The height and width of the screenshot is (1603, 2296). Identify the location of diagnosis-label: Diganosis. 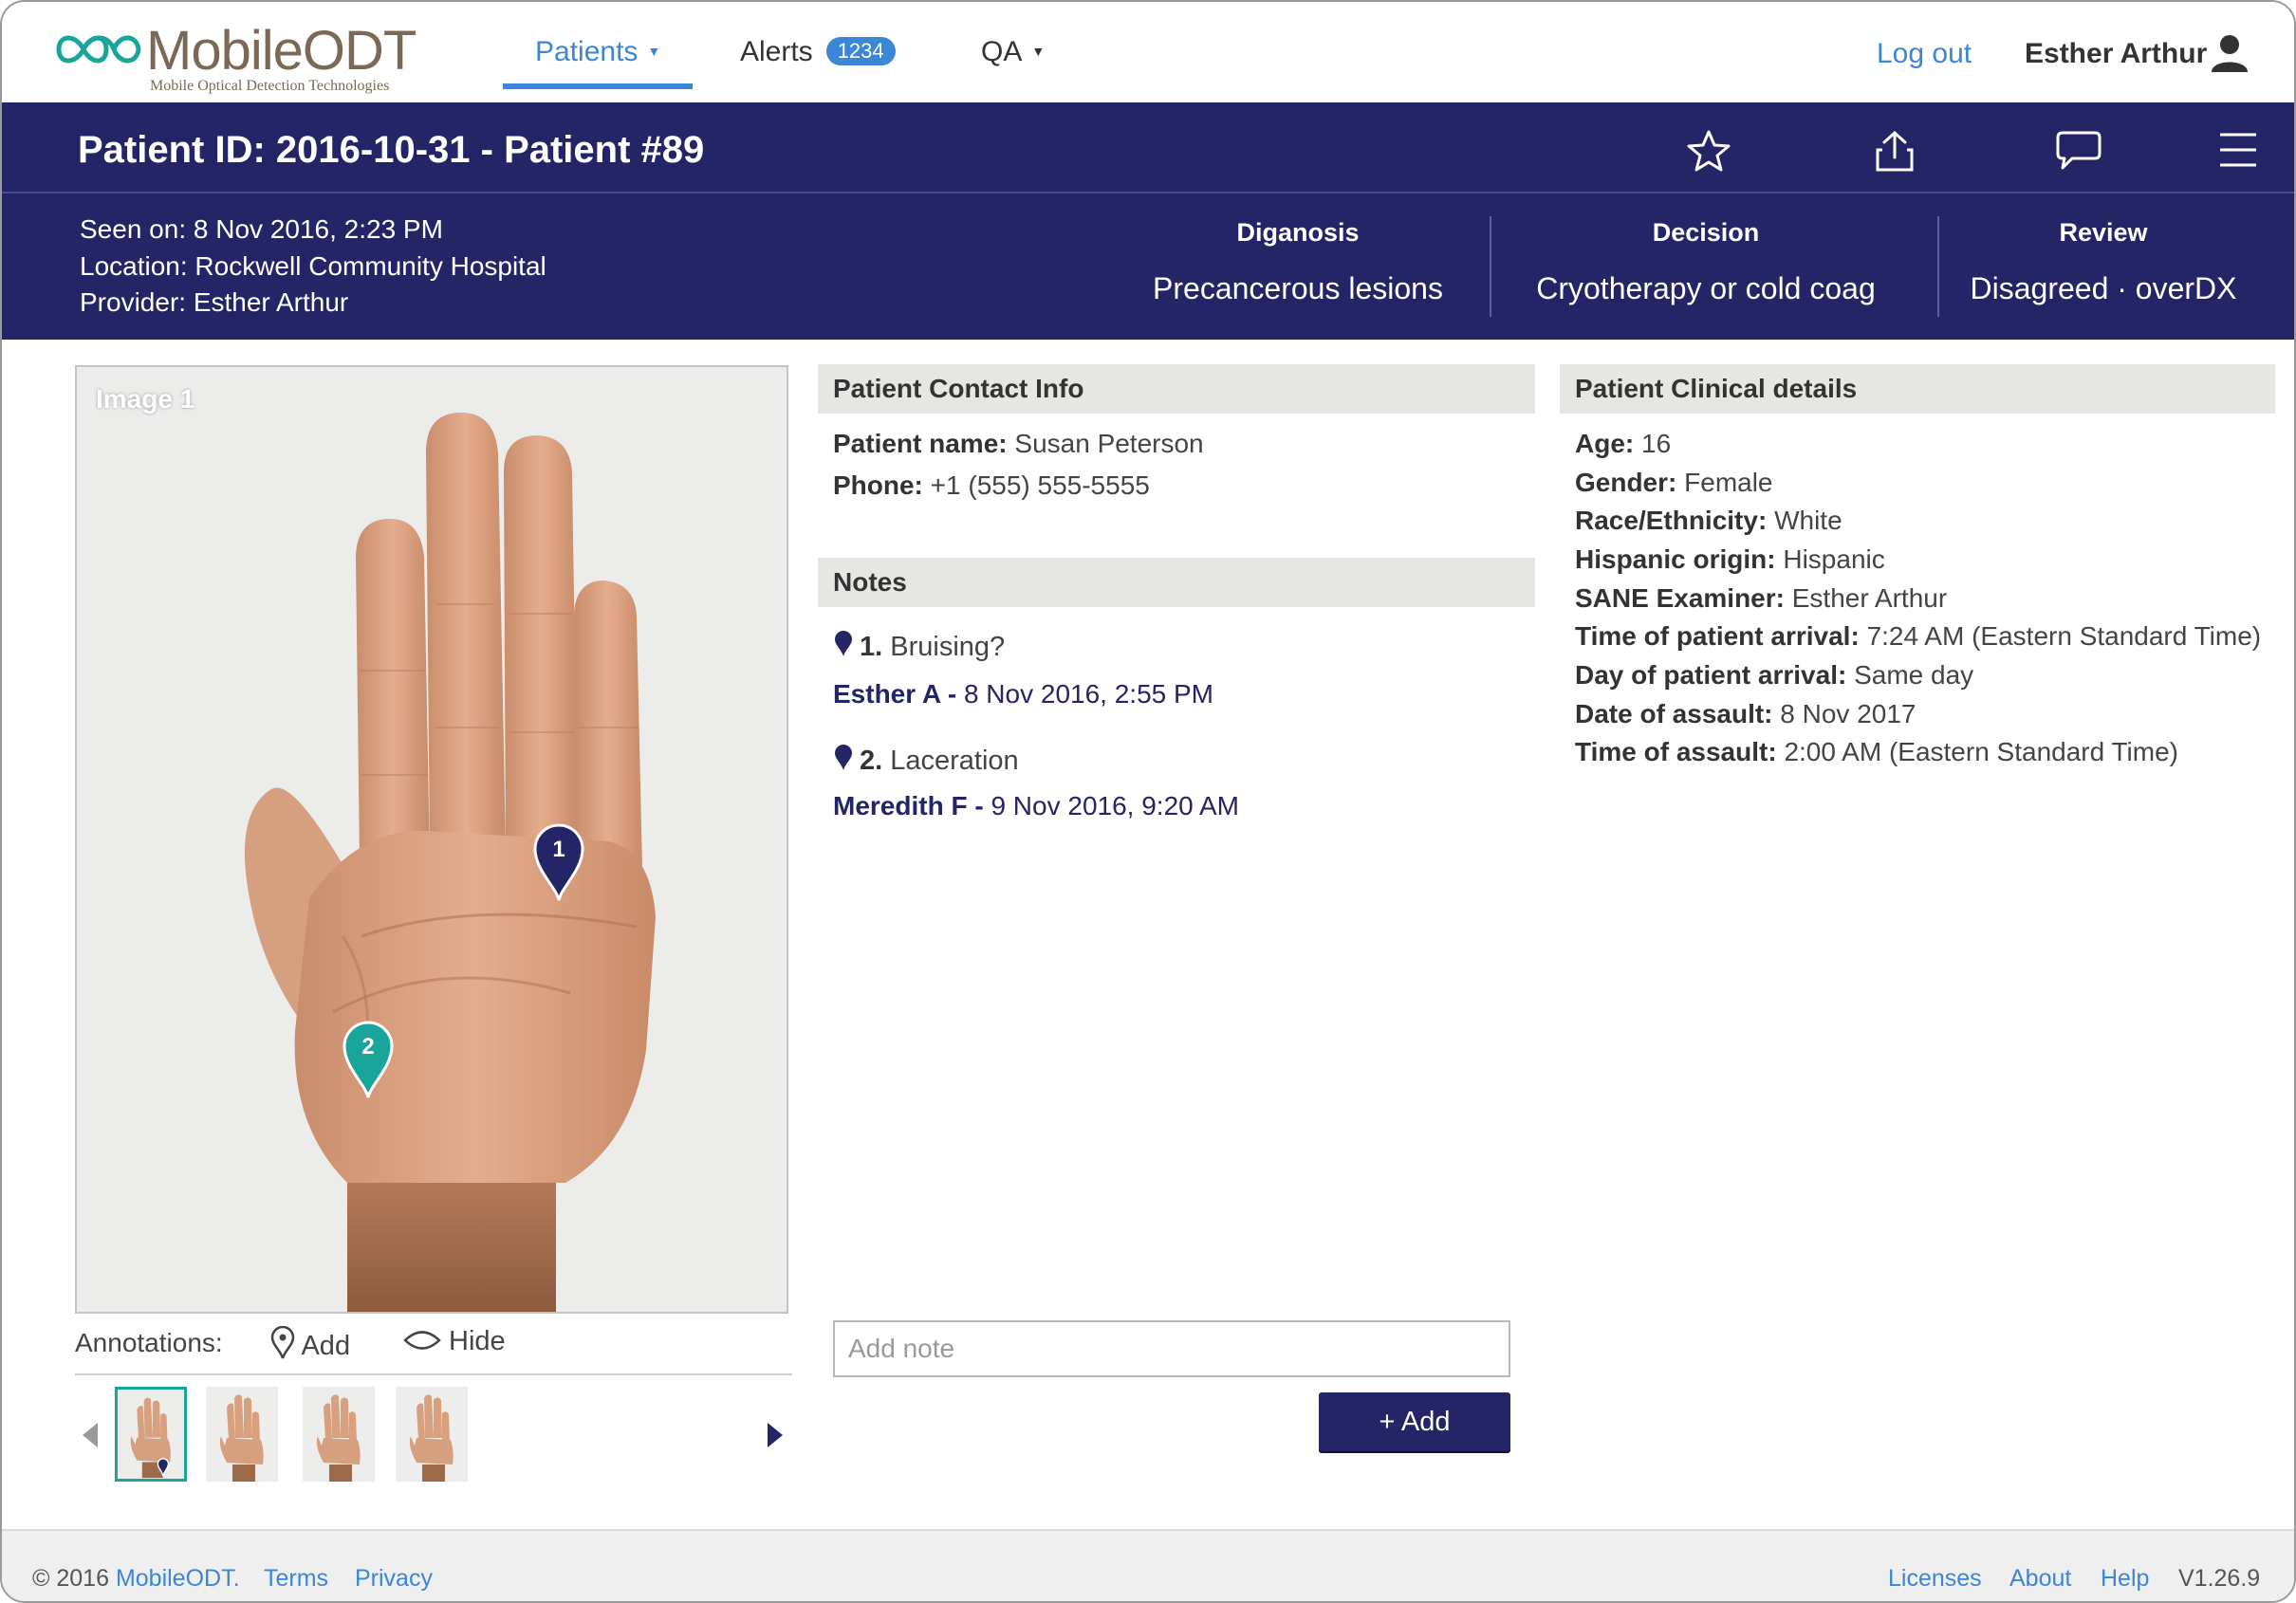
(1298, 233).